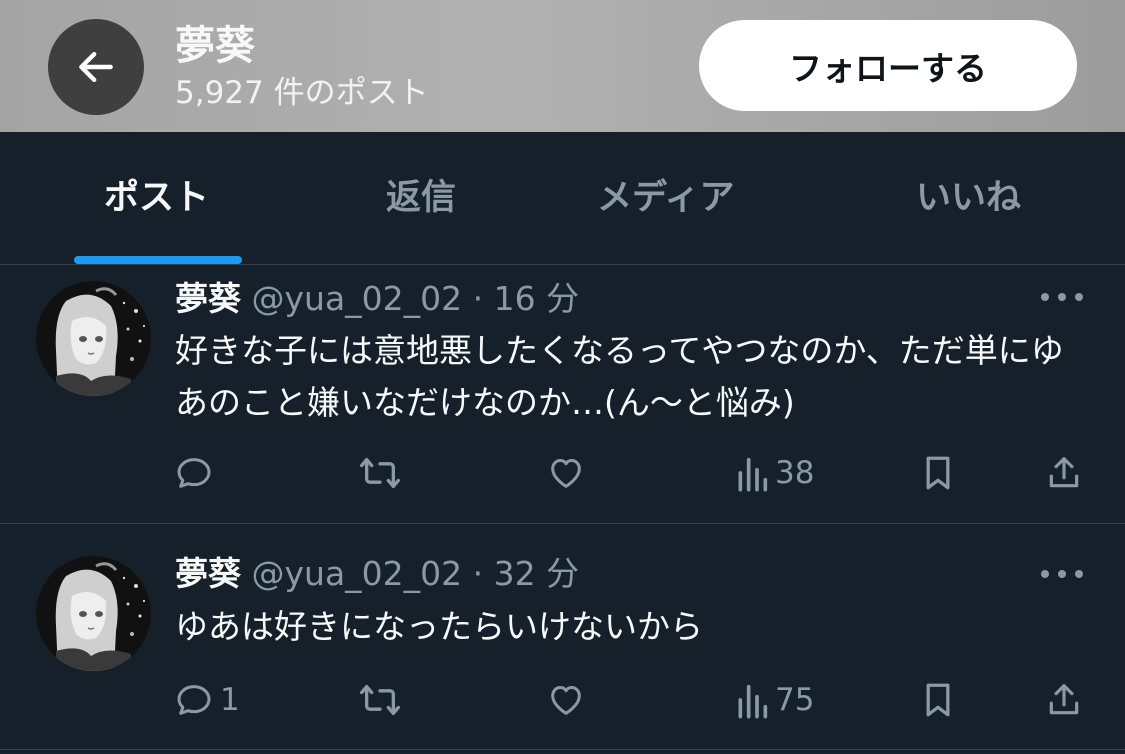  I want to click on follow-button: フォローする, so click(888, 65).